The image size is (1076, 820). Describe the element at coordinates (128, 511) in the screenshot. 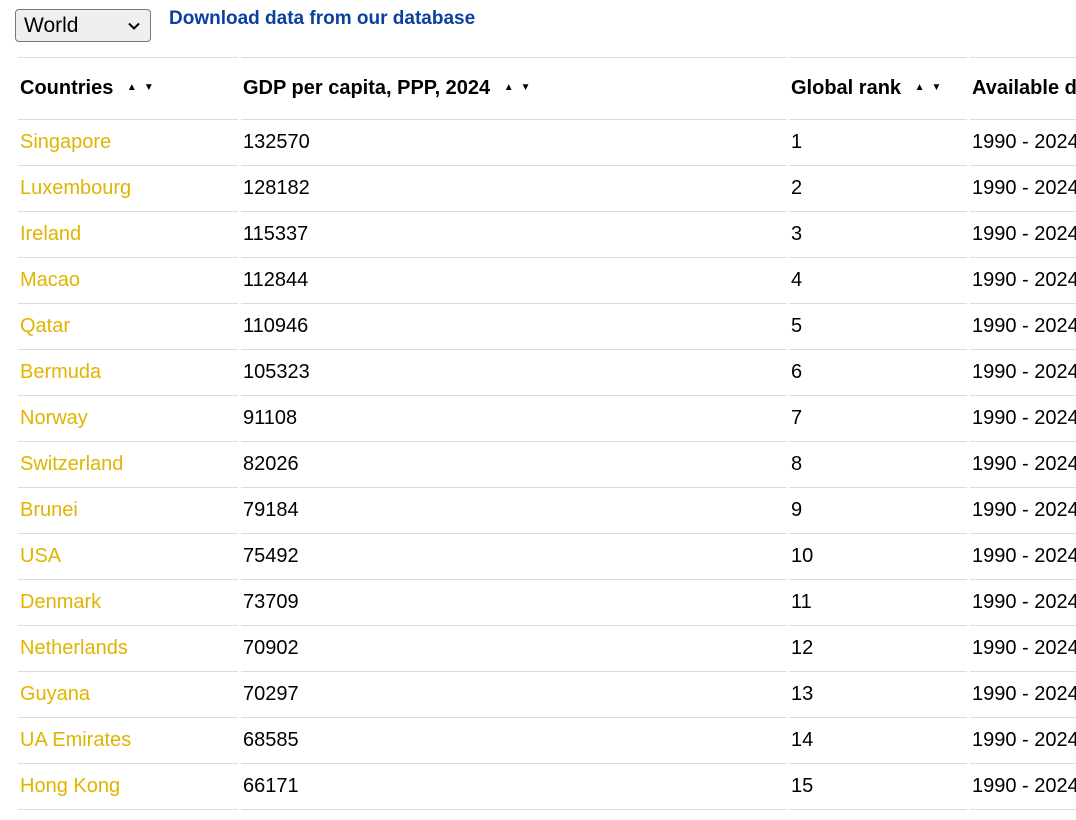

I see `country-link: Brunei` at that location.